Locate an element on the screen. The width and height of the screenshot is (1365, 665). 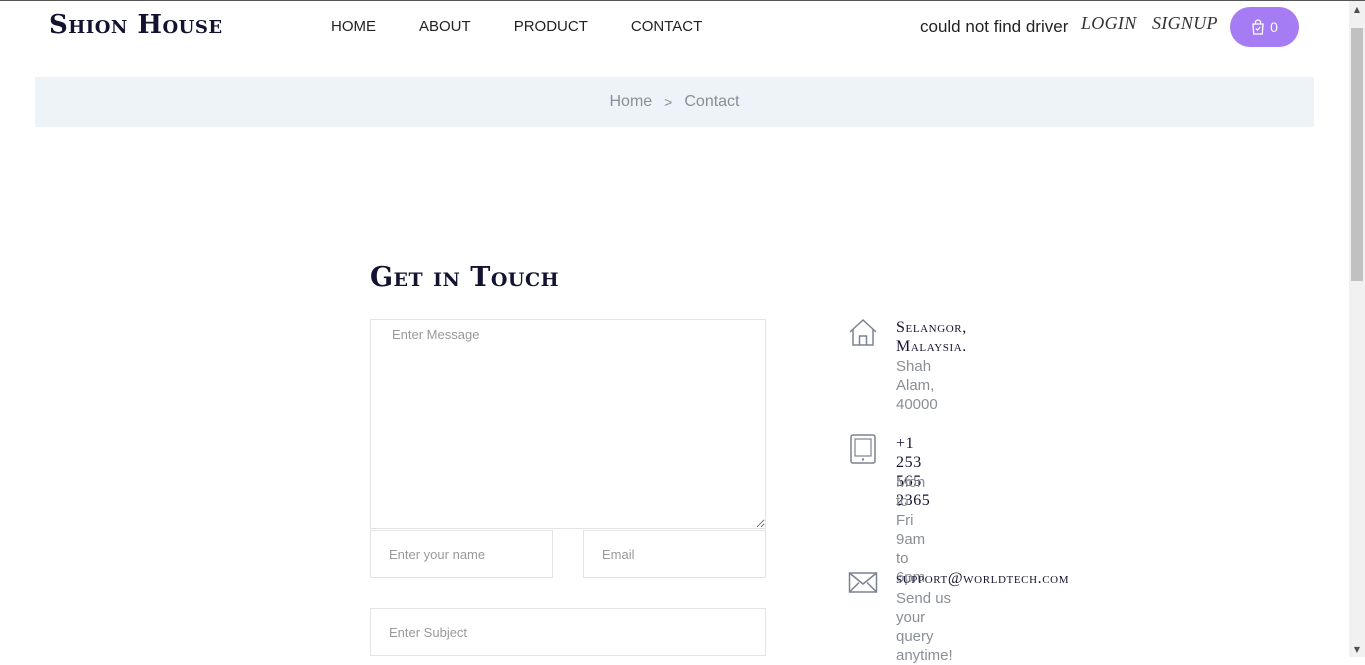
cart-button: 0 is located at coordinates (1264, 27).